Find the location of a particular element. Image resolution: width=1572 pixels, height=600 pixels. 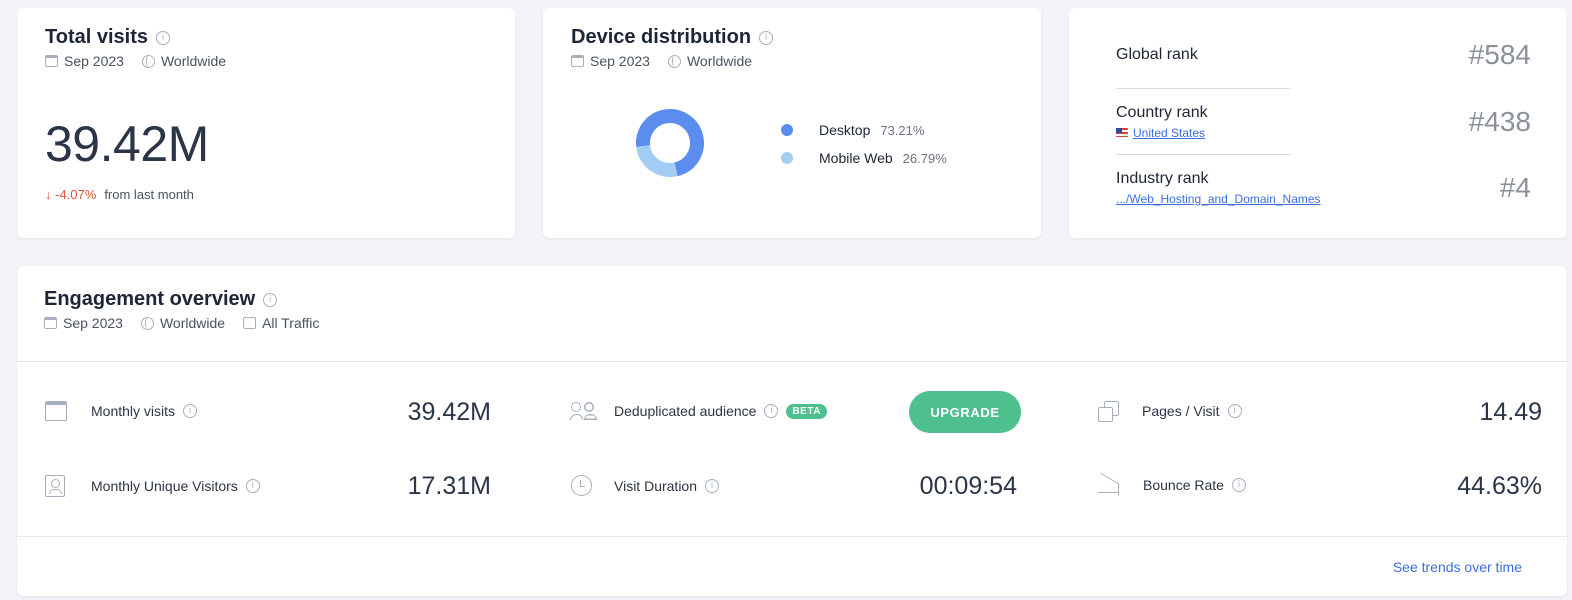

device-legend: Desktop 73.21% Mobile Web 26.79% is located at coordinates (864, 144).